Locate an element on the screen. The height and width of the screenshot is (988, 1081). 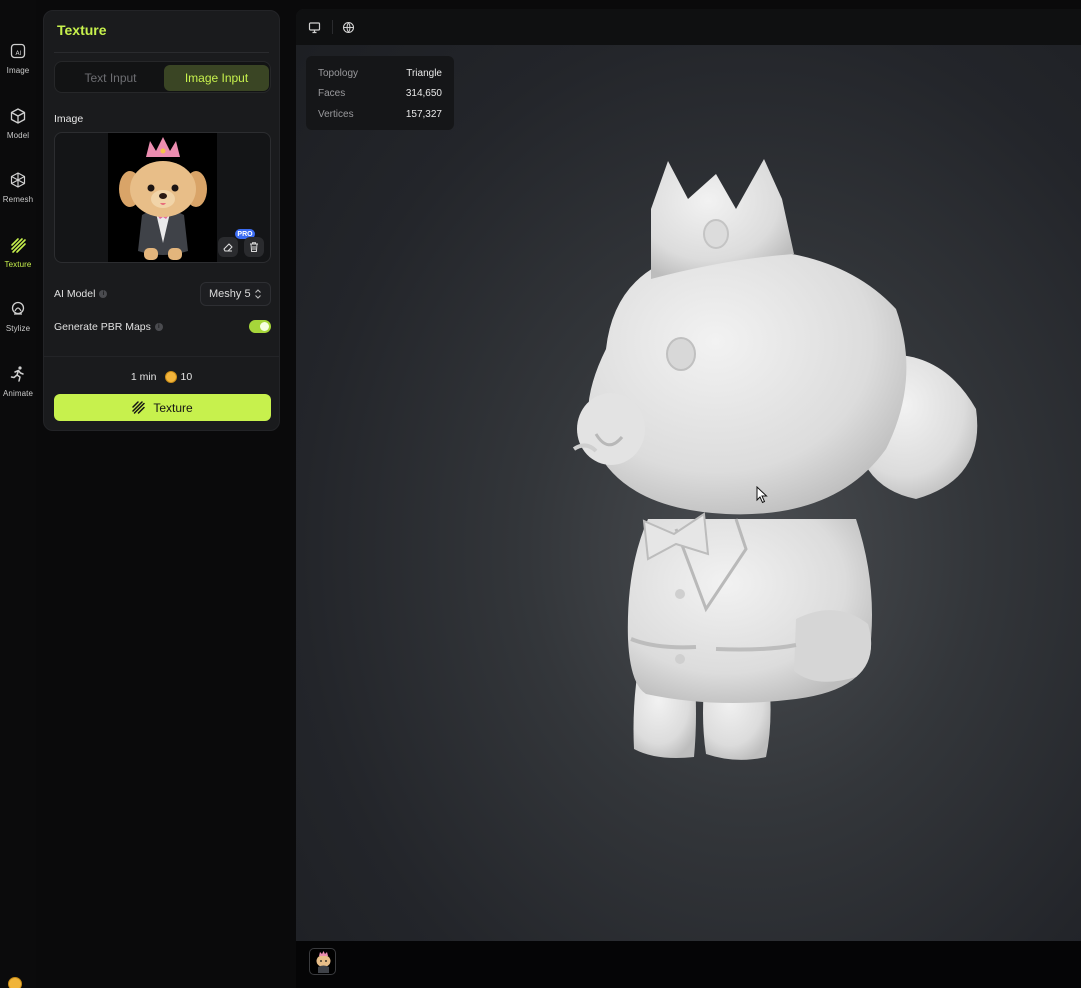
running-figure-icon is located at coordinates (17, 374).